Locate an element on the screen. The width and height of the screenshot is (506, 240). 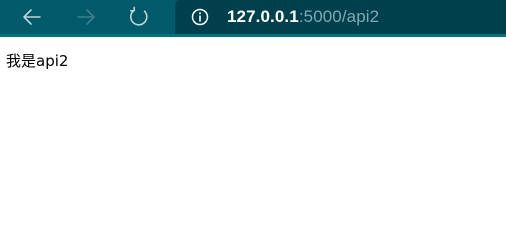
back-button is located at coordinates (32, 17).